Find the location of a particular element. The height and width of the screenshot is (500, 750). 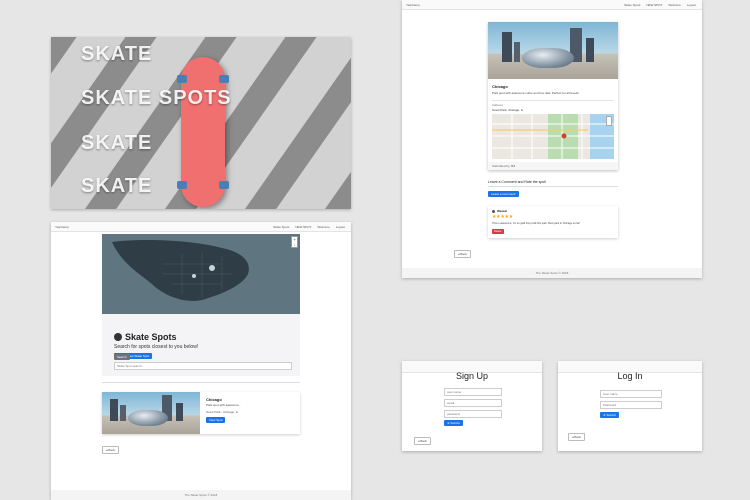

spot-card-meta: Grant Park - Chicago, IL is located at coordinates (222, 412).